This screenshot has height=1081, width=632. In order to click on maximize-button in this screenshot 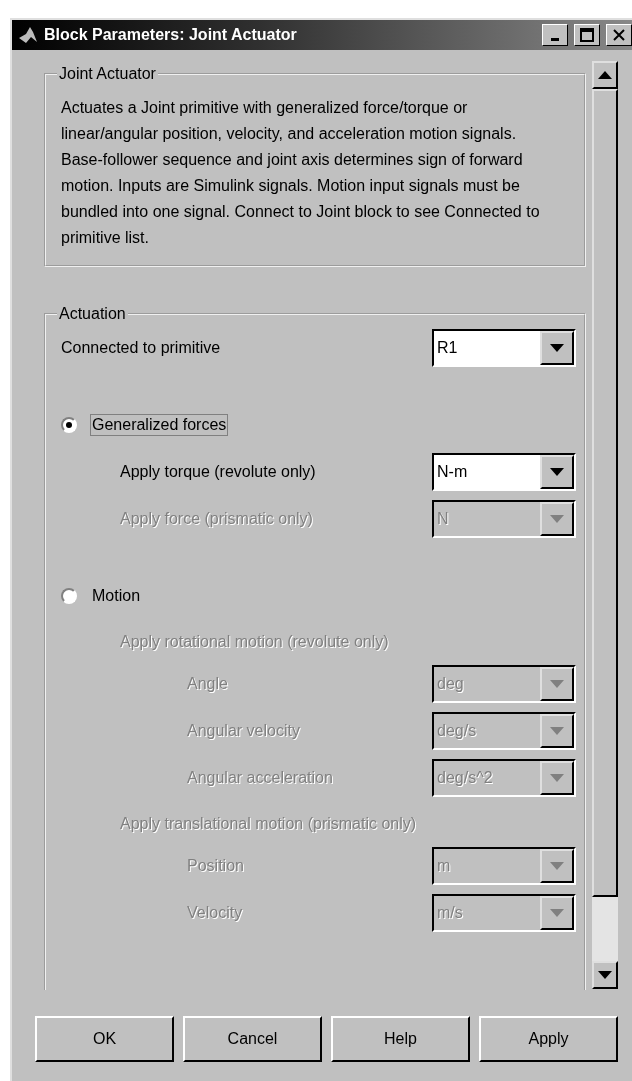, I will do `click(587, 35)`.